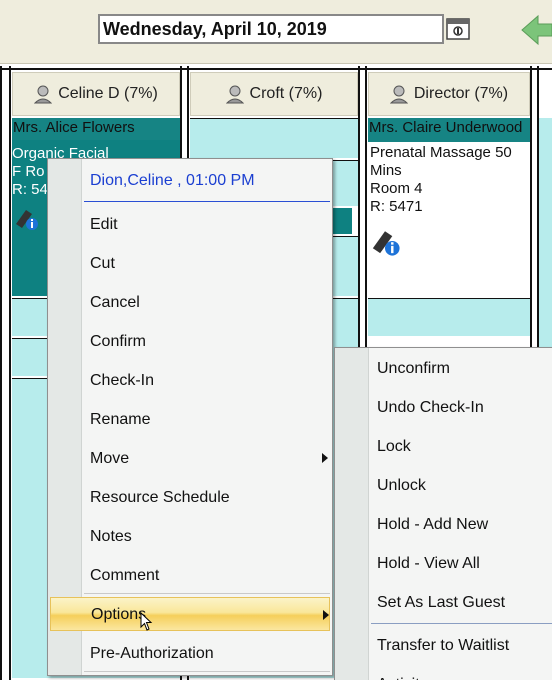 The height and width of the screenshot is (680, 552). What do you see at coordinates (443, 446) in the screenshot?
I see `menu-item-lock: Lock` at bounding box center [443, 446].